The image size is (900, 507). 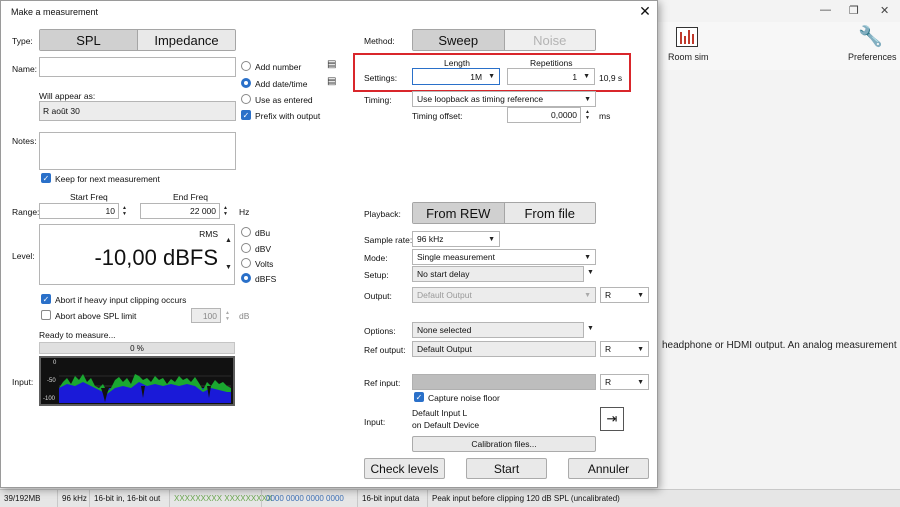 What do you see at coordinates (872, 57) in the screenshot?
I see `preferences-label: Preferences` at bounding box center [872, 57].